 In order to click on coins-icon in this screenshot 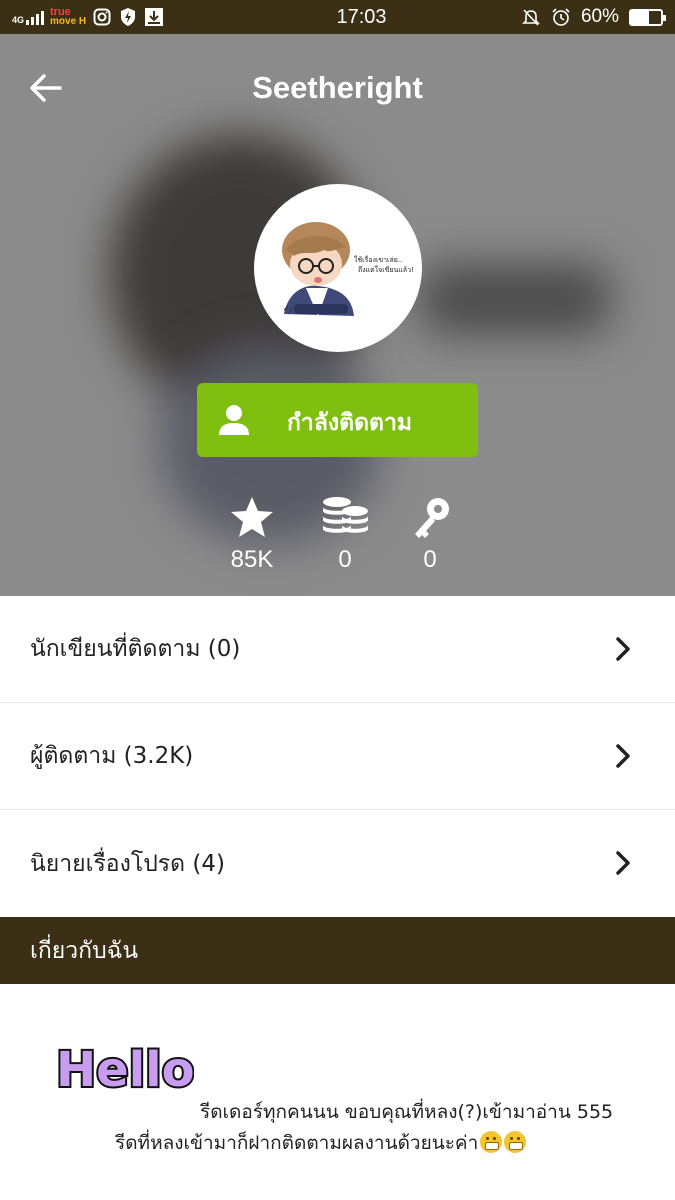, I will do `click(345, 515)`.